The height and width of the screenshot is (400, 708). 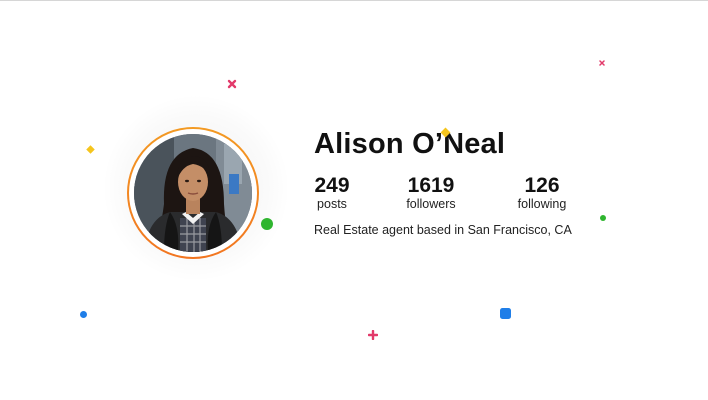 I want to click on confetti-diamond-icon, so click(x=90, y=149).